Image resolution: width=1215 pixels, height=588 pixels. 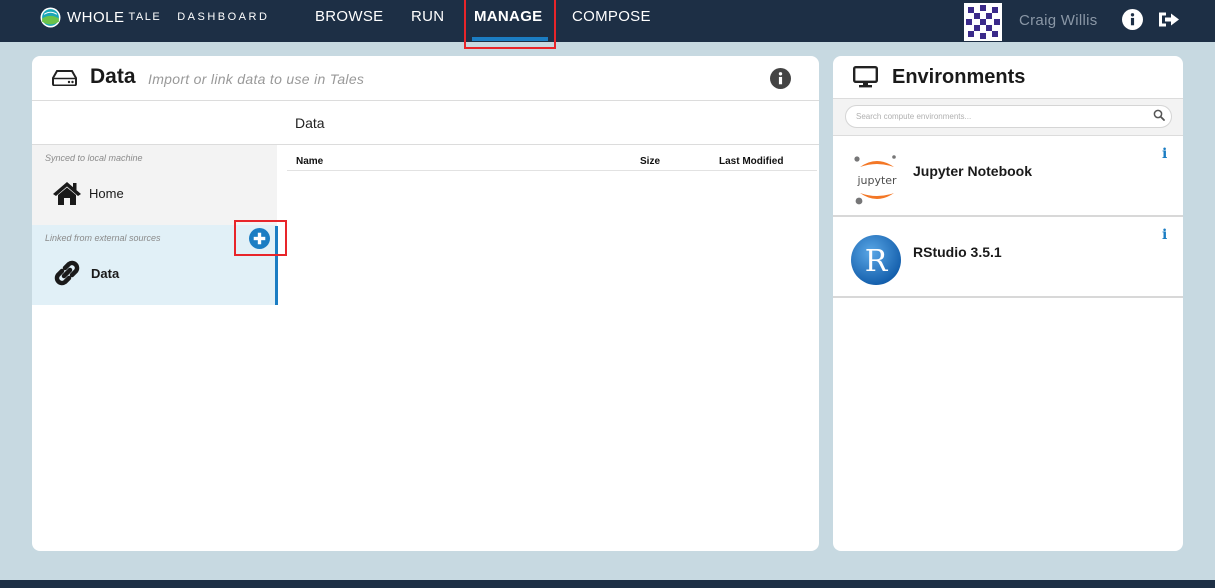 What do you see at coordinates (256, 79) in the screenshot?
I see `data-panel-subtitle: Import or link data to use in Tales` at bounding box center [256, 79].